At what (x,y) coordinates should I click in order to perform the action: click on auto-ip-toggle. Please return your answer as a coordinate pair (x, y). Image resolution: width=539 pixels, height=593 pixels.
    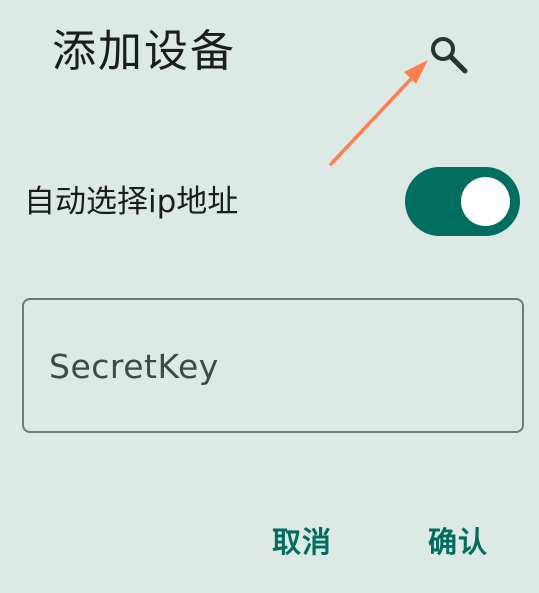
    Looking at the image, I should click on (462, 201).